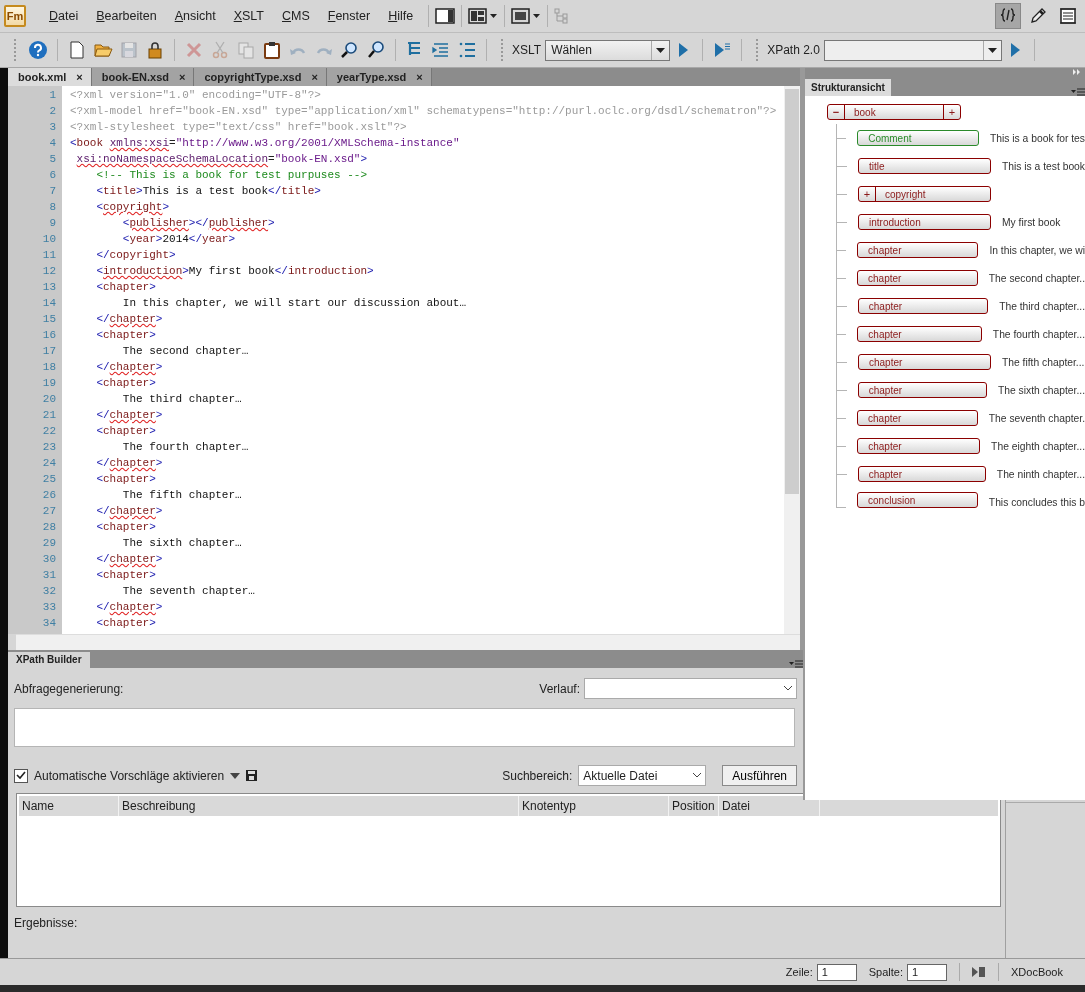  What do you see at coordinates (1068, 16) in the screenshot?
I see `document-view-icon` at bounding box center [1068, 16].